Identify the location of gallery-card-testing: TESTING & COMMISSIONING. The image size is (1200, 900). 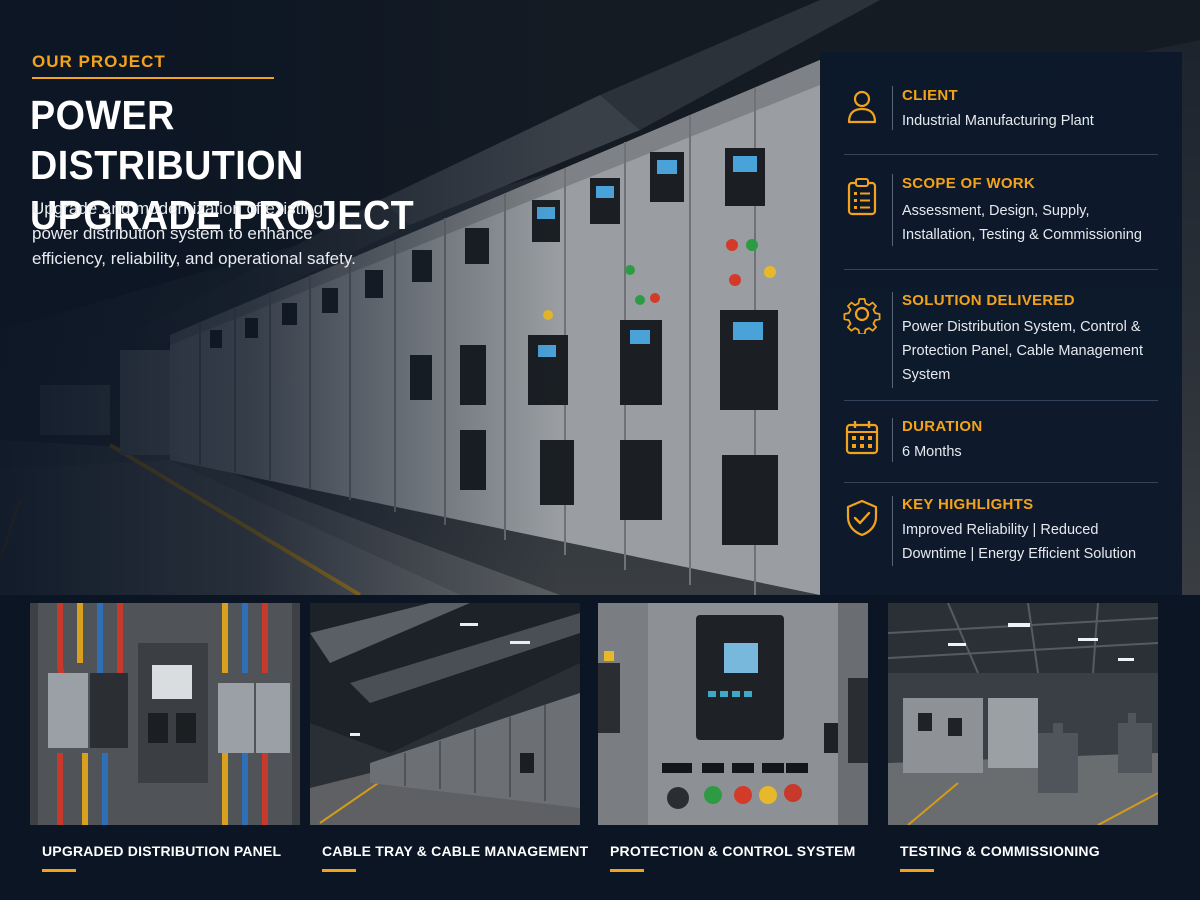
(1023, 745).